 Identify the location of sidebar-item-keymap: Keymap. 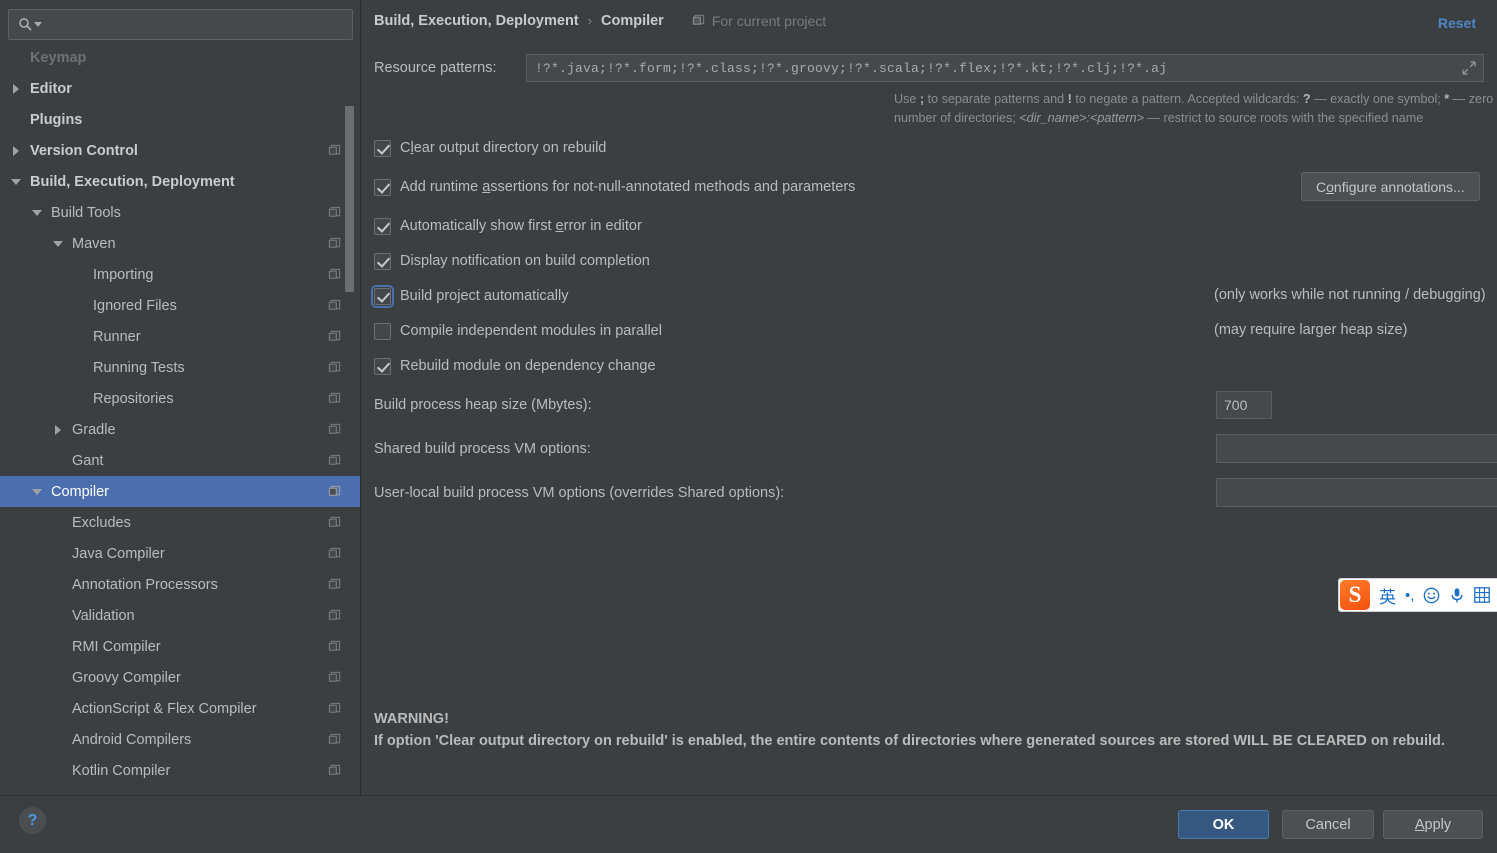
(180, 57).